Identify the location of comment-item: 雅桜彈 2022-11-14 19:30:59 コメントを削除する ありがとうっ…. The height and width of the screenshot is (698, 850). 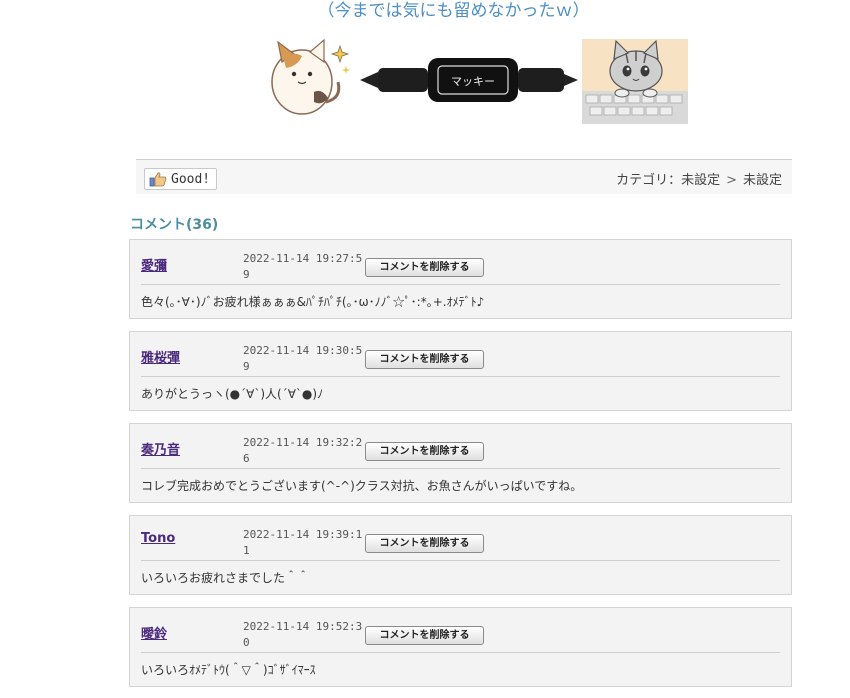
(460, 371).